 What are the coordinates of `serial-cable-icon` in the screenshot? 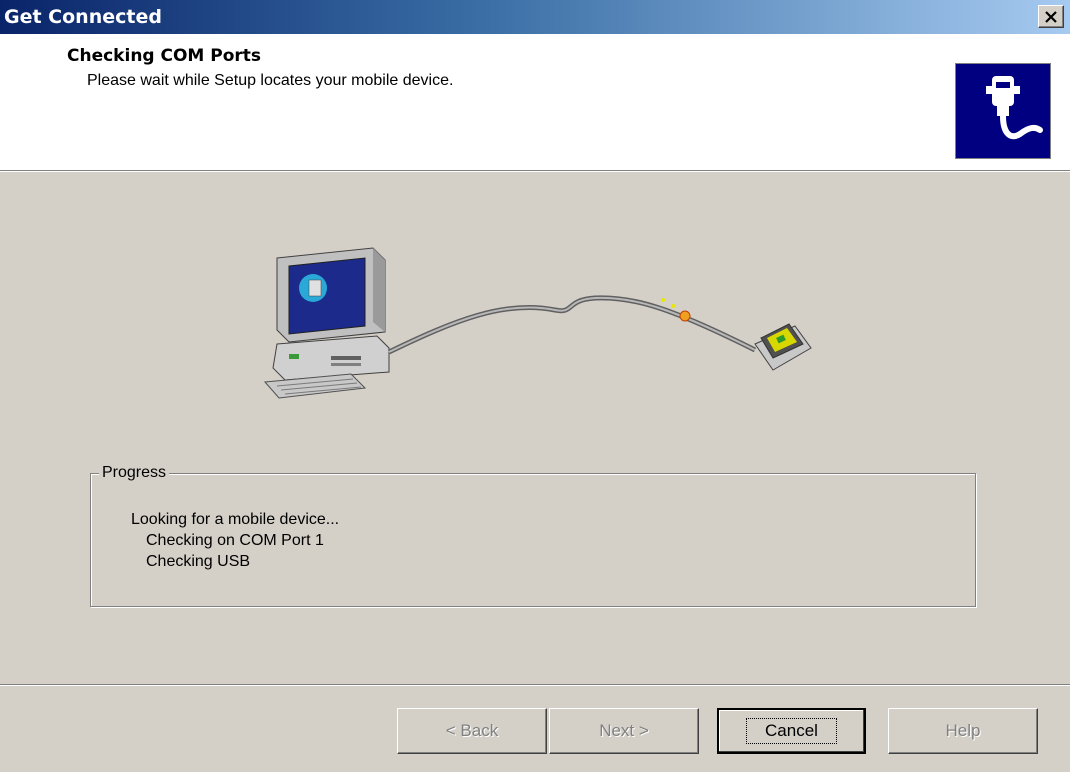 It's located at (572, 325).